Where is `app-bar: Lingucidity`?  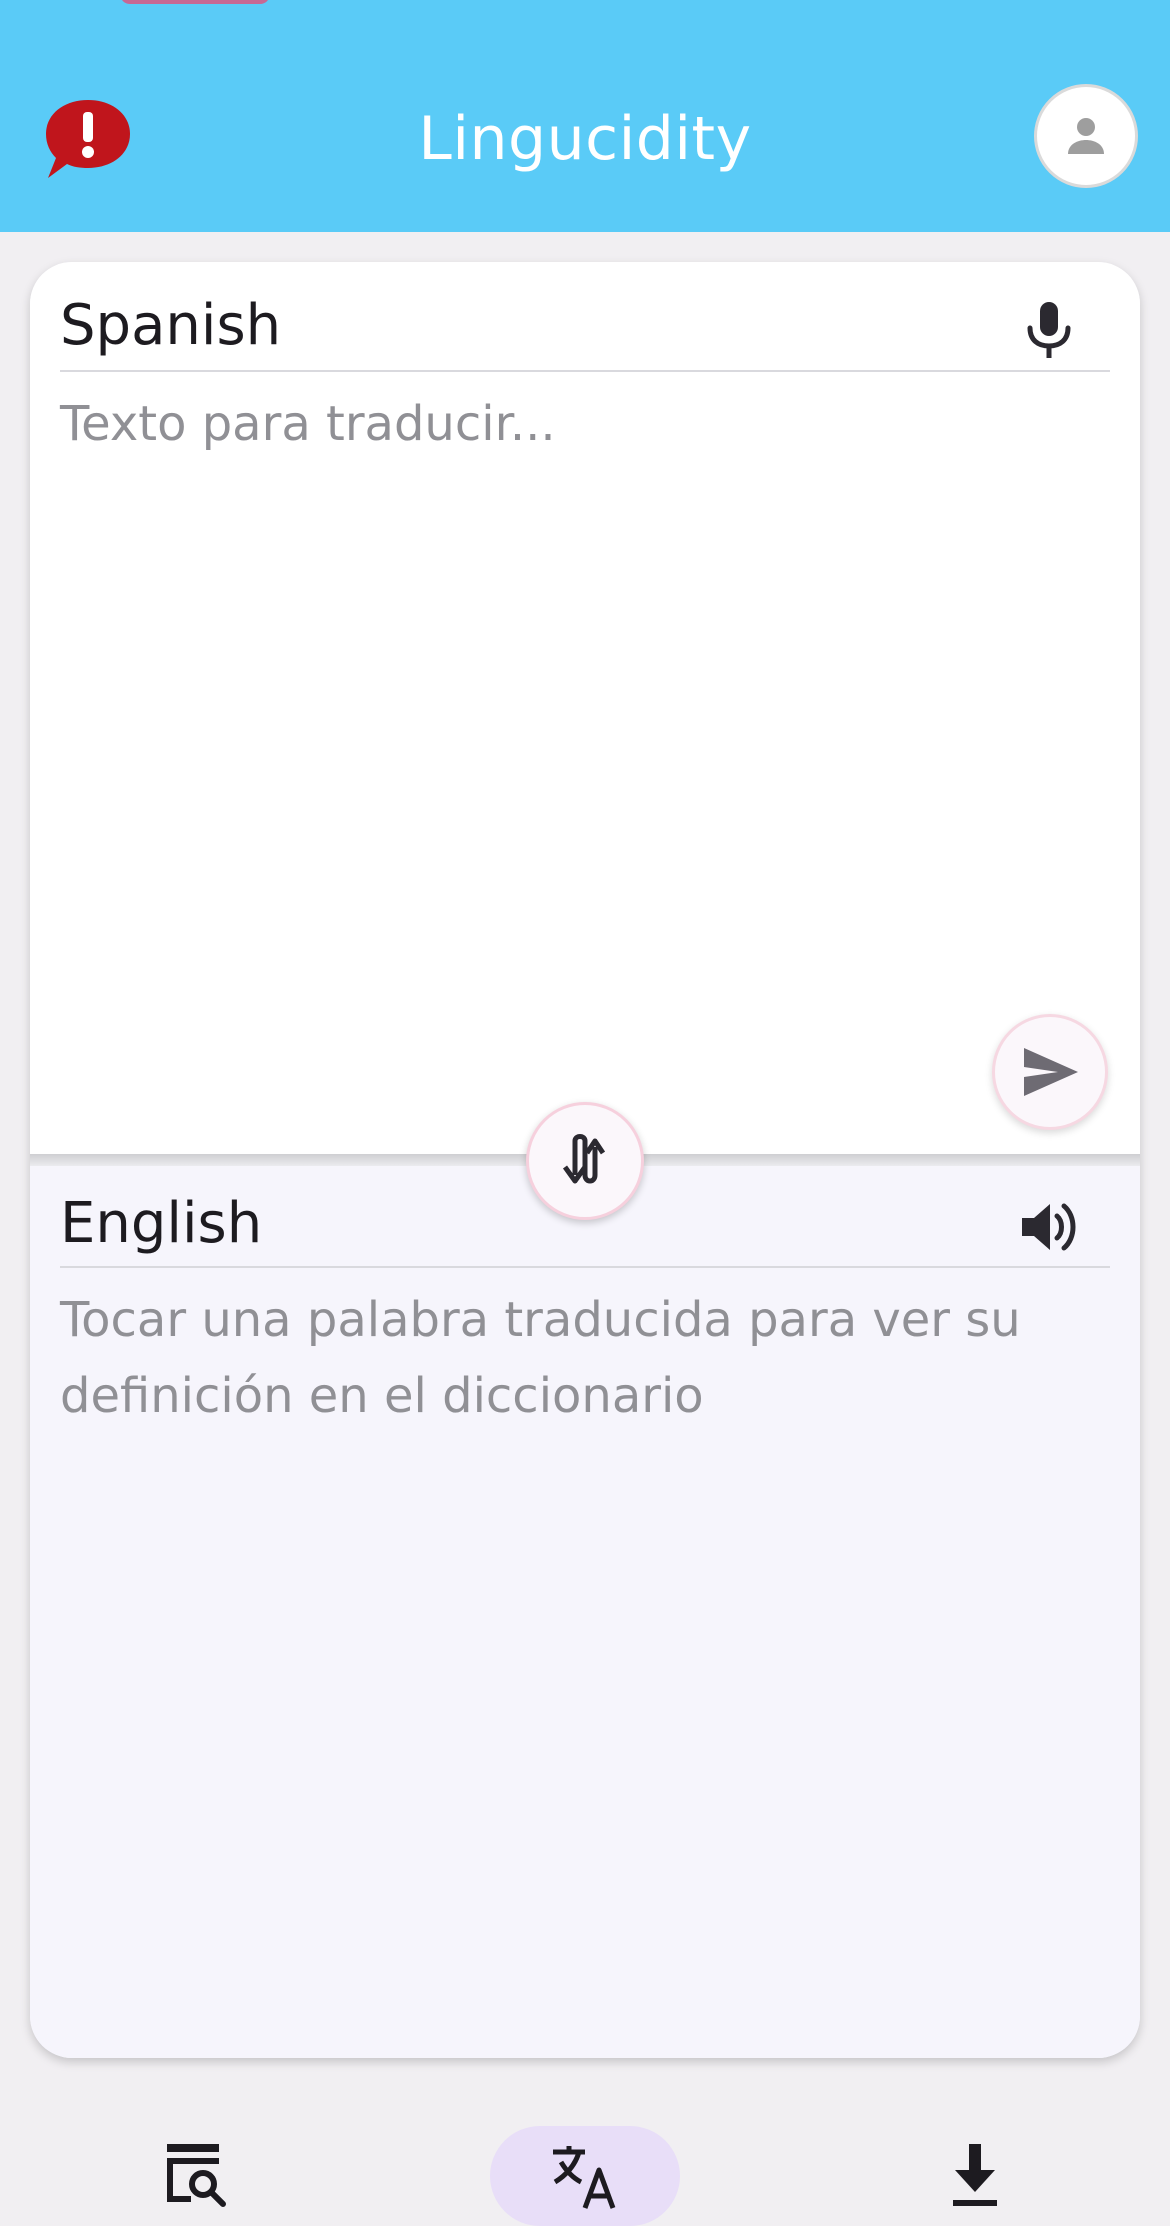 app-bar: Lingucidity is located at coordinates (585, 116).